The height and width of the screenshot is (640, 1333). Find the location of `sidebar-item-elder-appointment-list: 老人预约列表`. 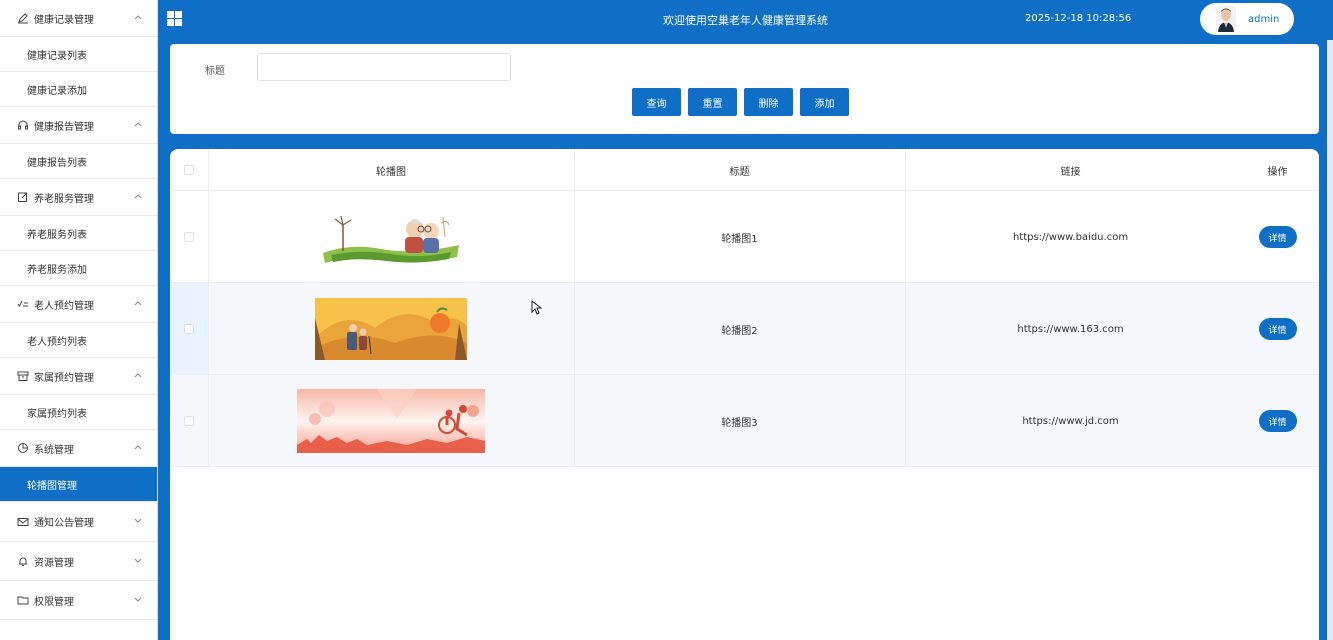

sidebar-item-elder-appointment-list: 老人预约列表 is located at coordinates (78, 340).